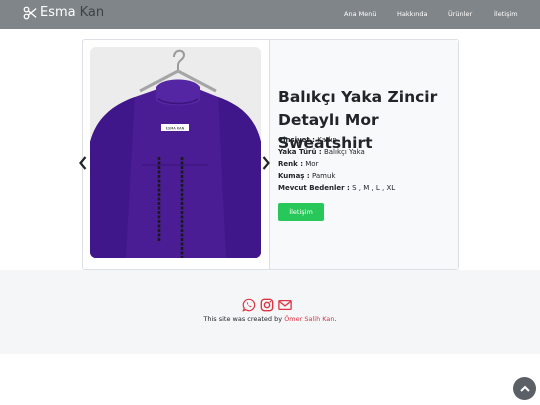 The image size is (540, 405). I want to click on footer-credit: This site was created by Ömer Salih Kan., so click(270, 319).